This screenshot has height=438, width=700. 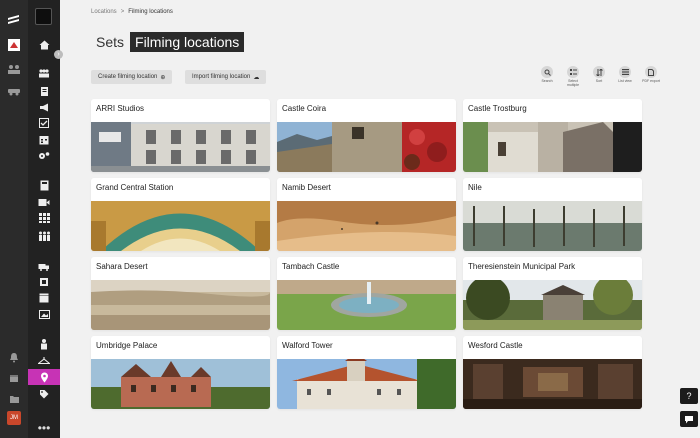 I want to click on location-card: Umbridge Palace, so click(x=180, y=372).